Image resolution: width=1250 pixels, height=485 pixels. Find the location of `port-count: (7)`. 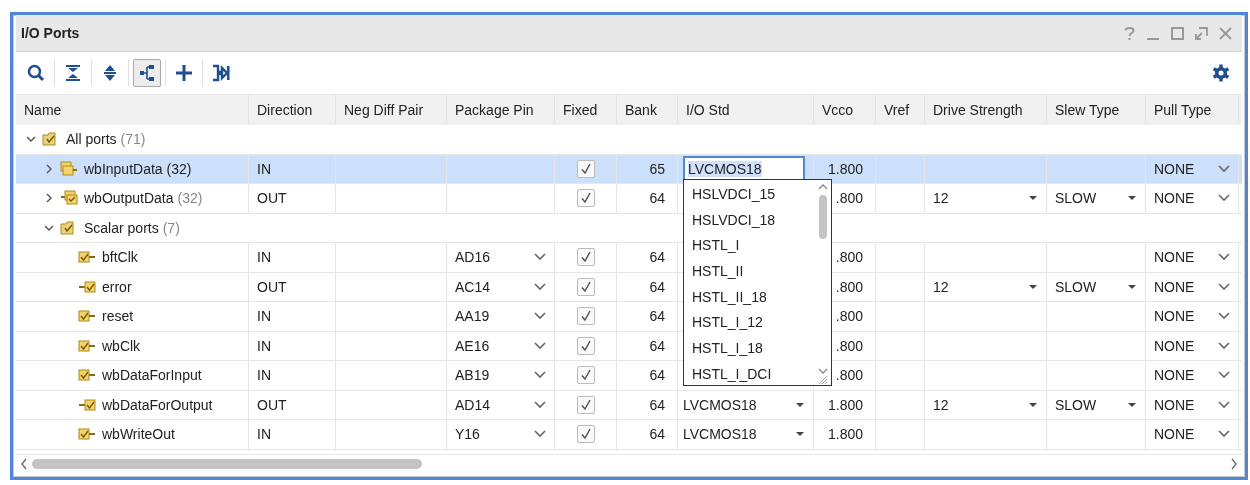

port-count: (7) is located at coordinates (171, 227).